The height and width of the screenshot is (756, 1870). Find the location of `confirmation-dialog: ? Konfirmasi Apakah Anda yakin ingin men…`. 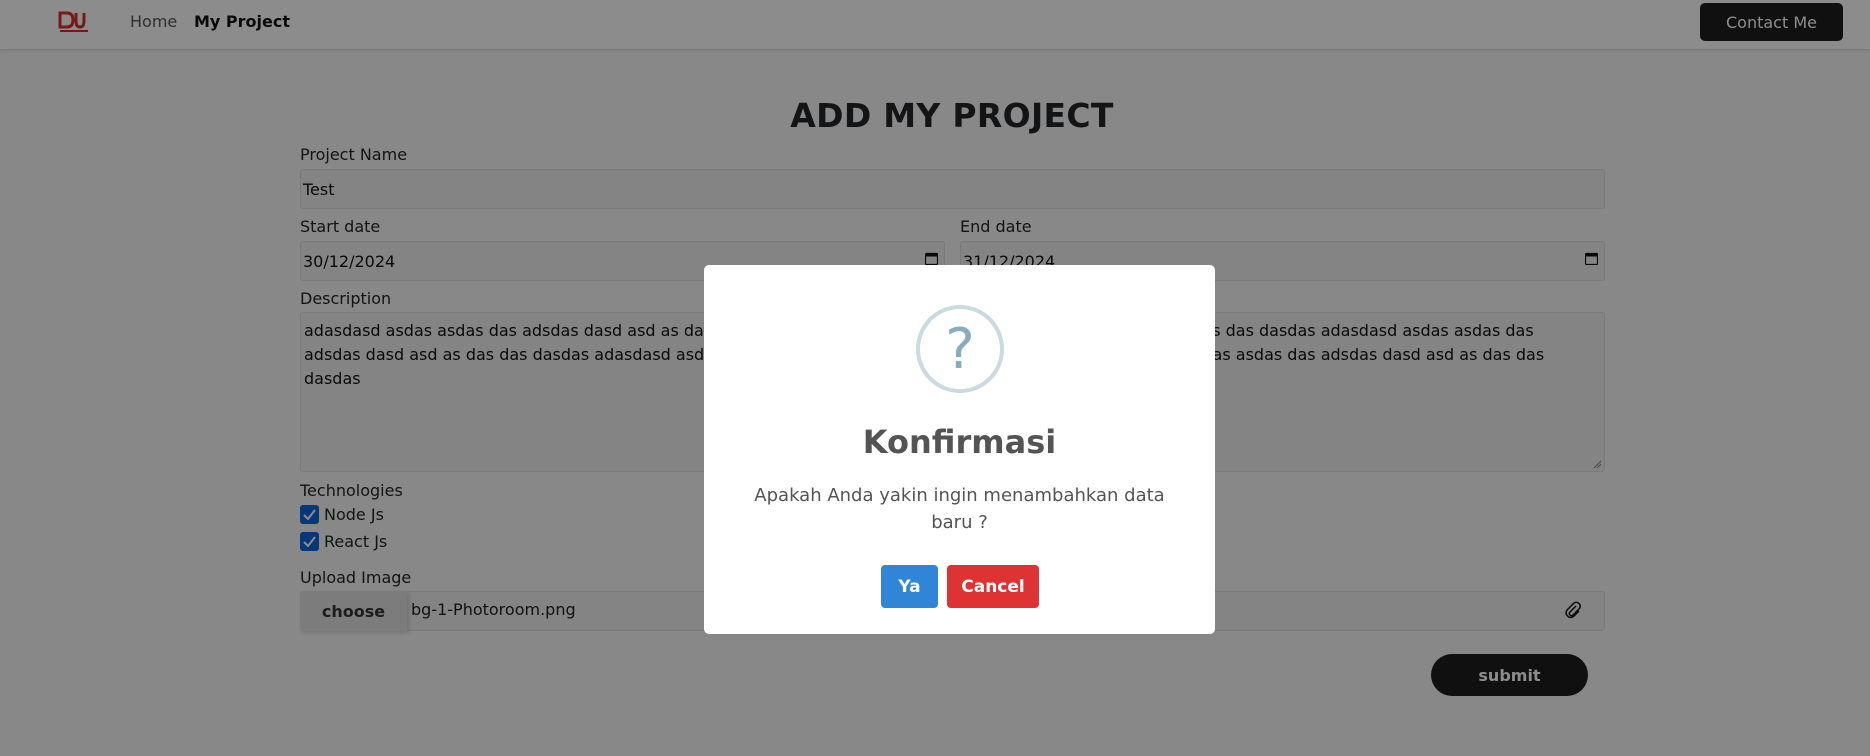

confirmation-dialog: ? Konfirmasi Apakah Anda yakin ingin men… is located at coordinates (959, 449).